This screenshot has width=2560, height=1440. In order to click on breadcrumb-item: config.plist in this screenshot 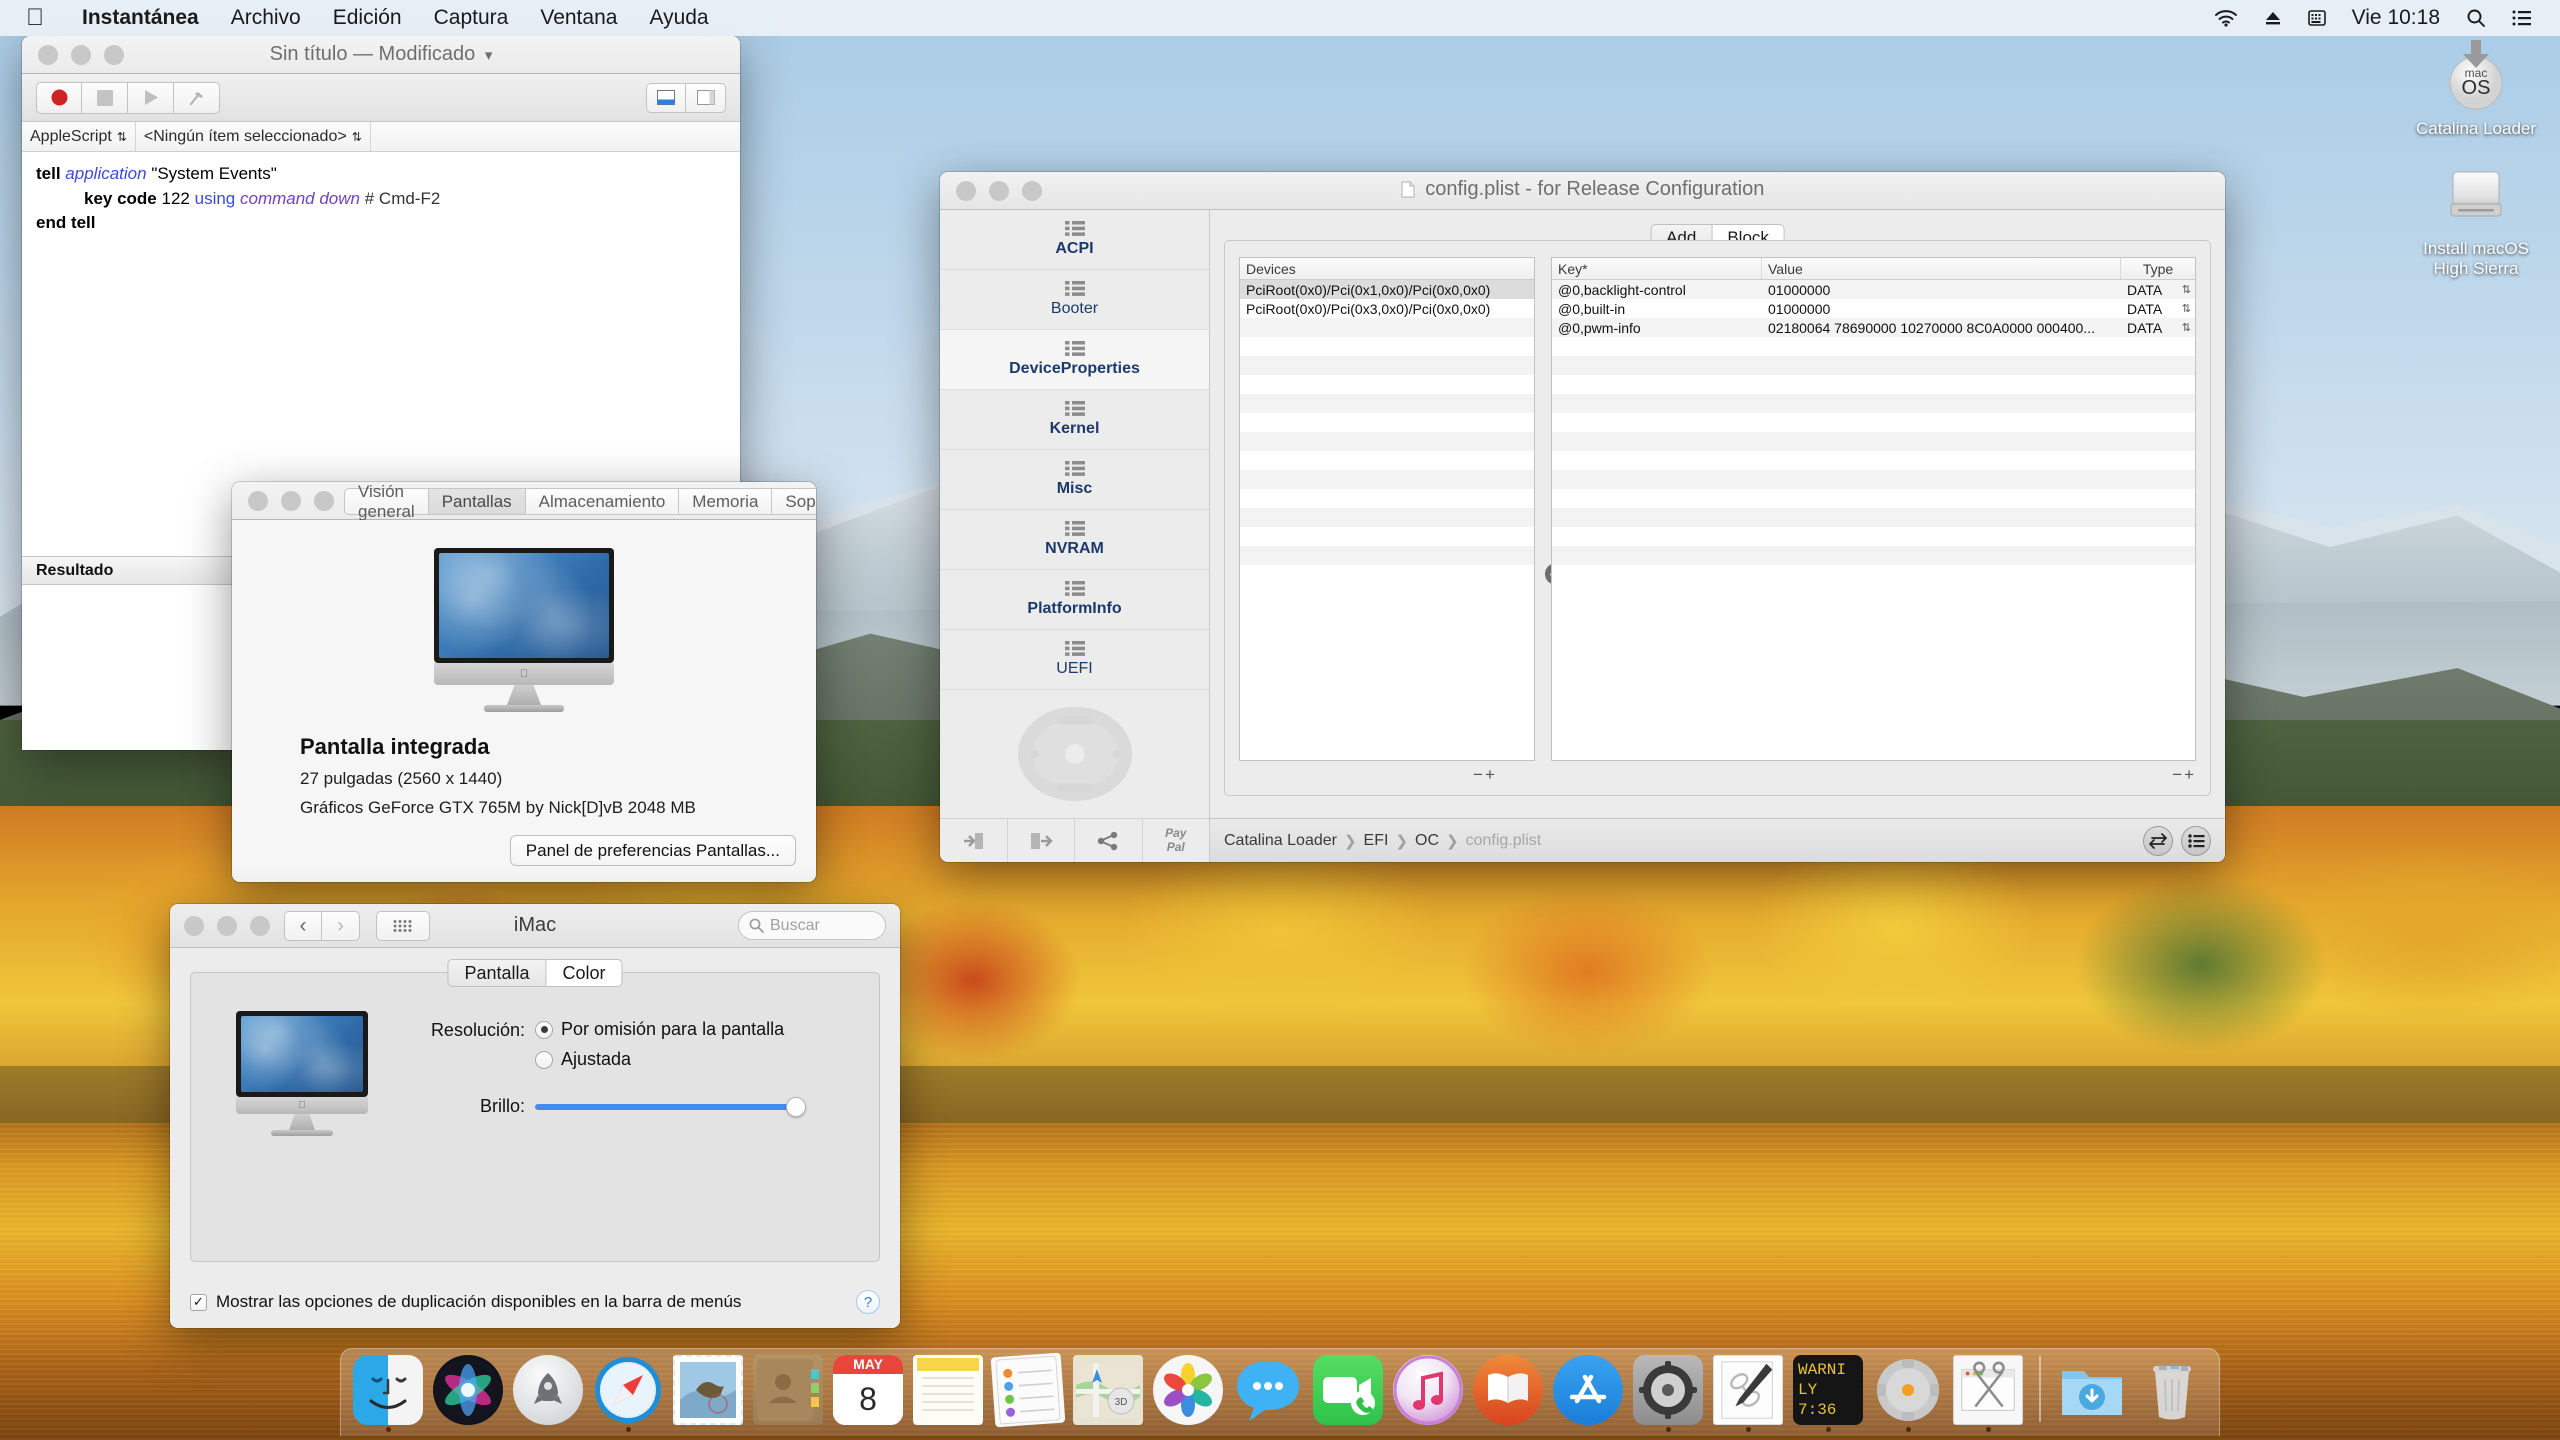, I will do `click(1504, 841)`.